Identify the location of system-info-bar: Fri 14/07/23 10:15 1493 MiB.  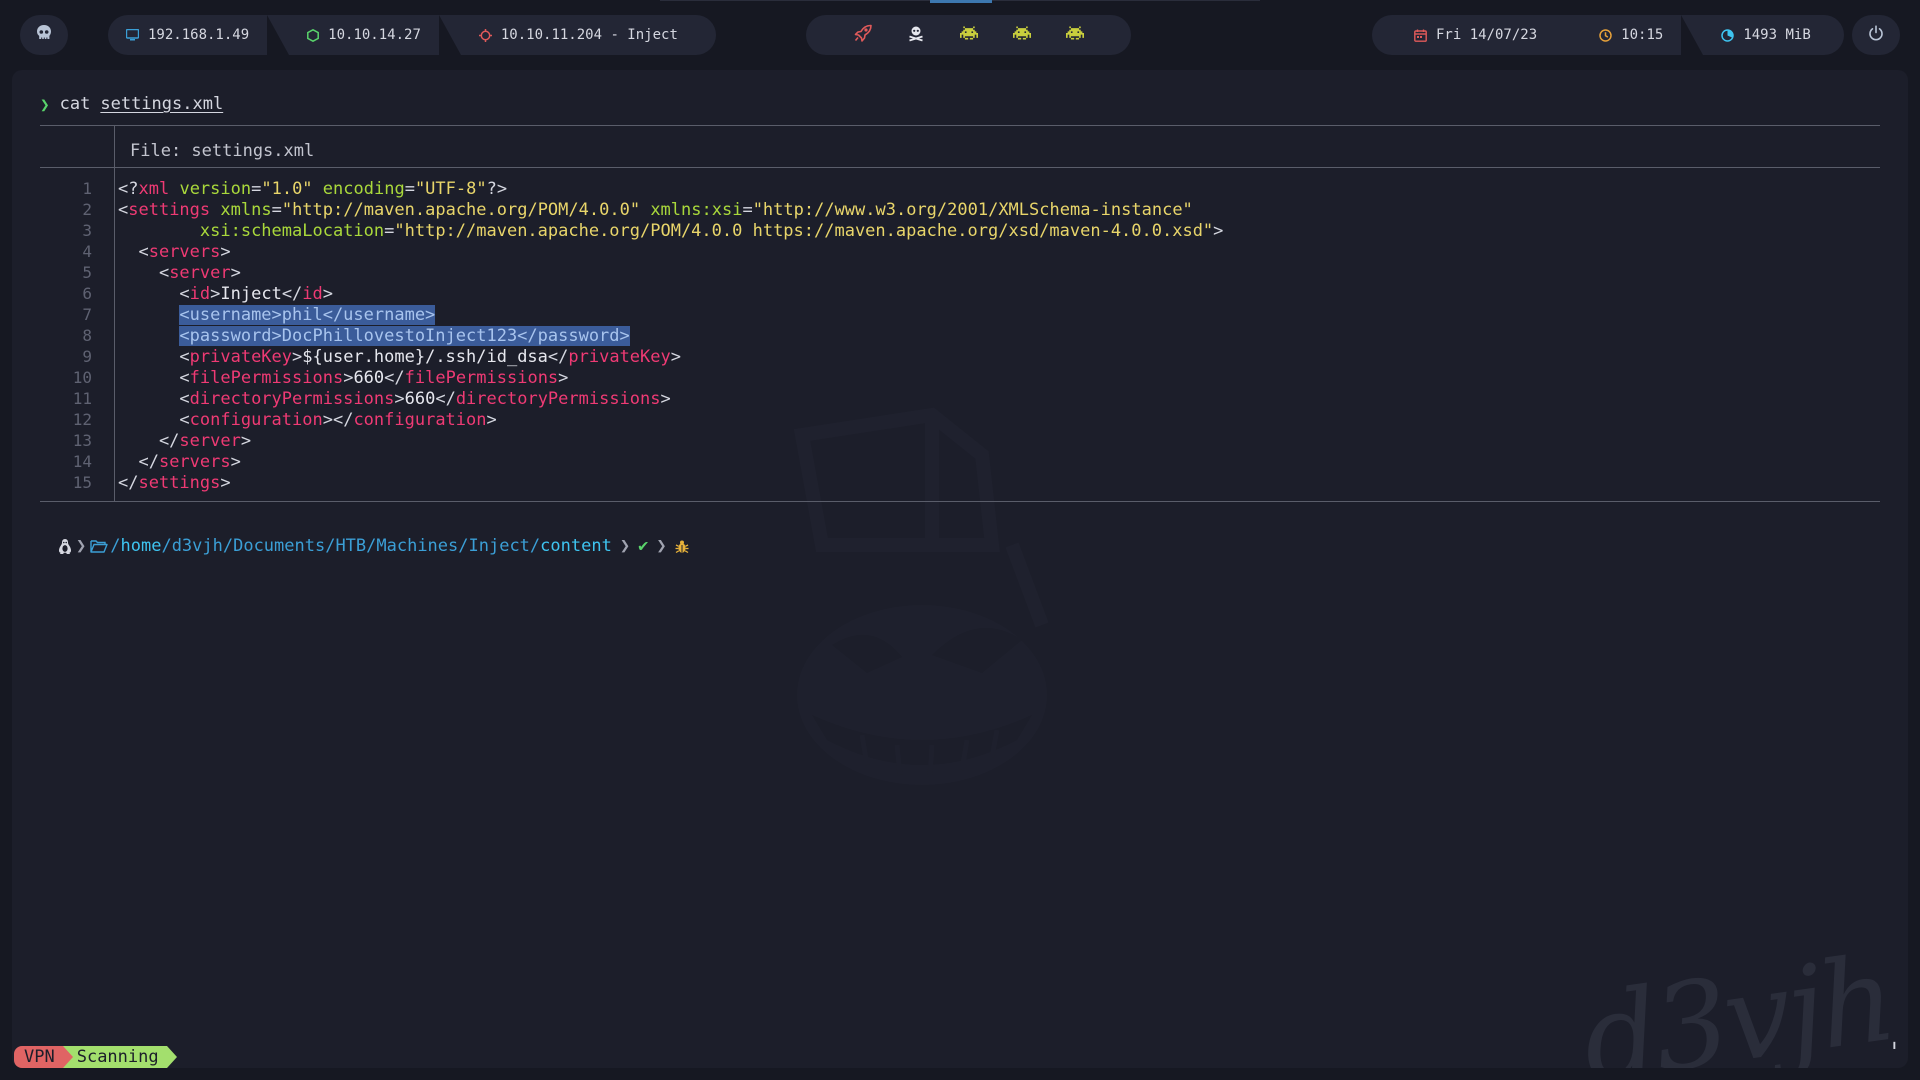
(1608, 35).